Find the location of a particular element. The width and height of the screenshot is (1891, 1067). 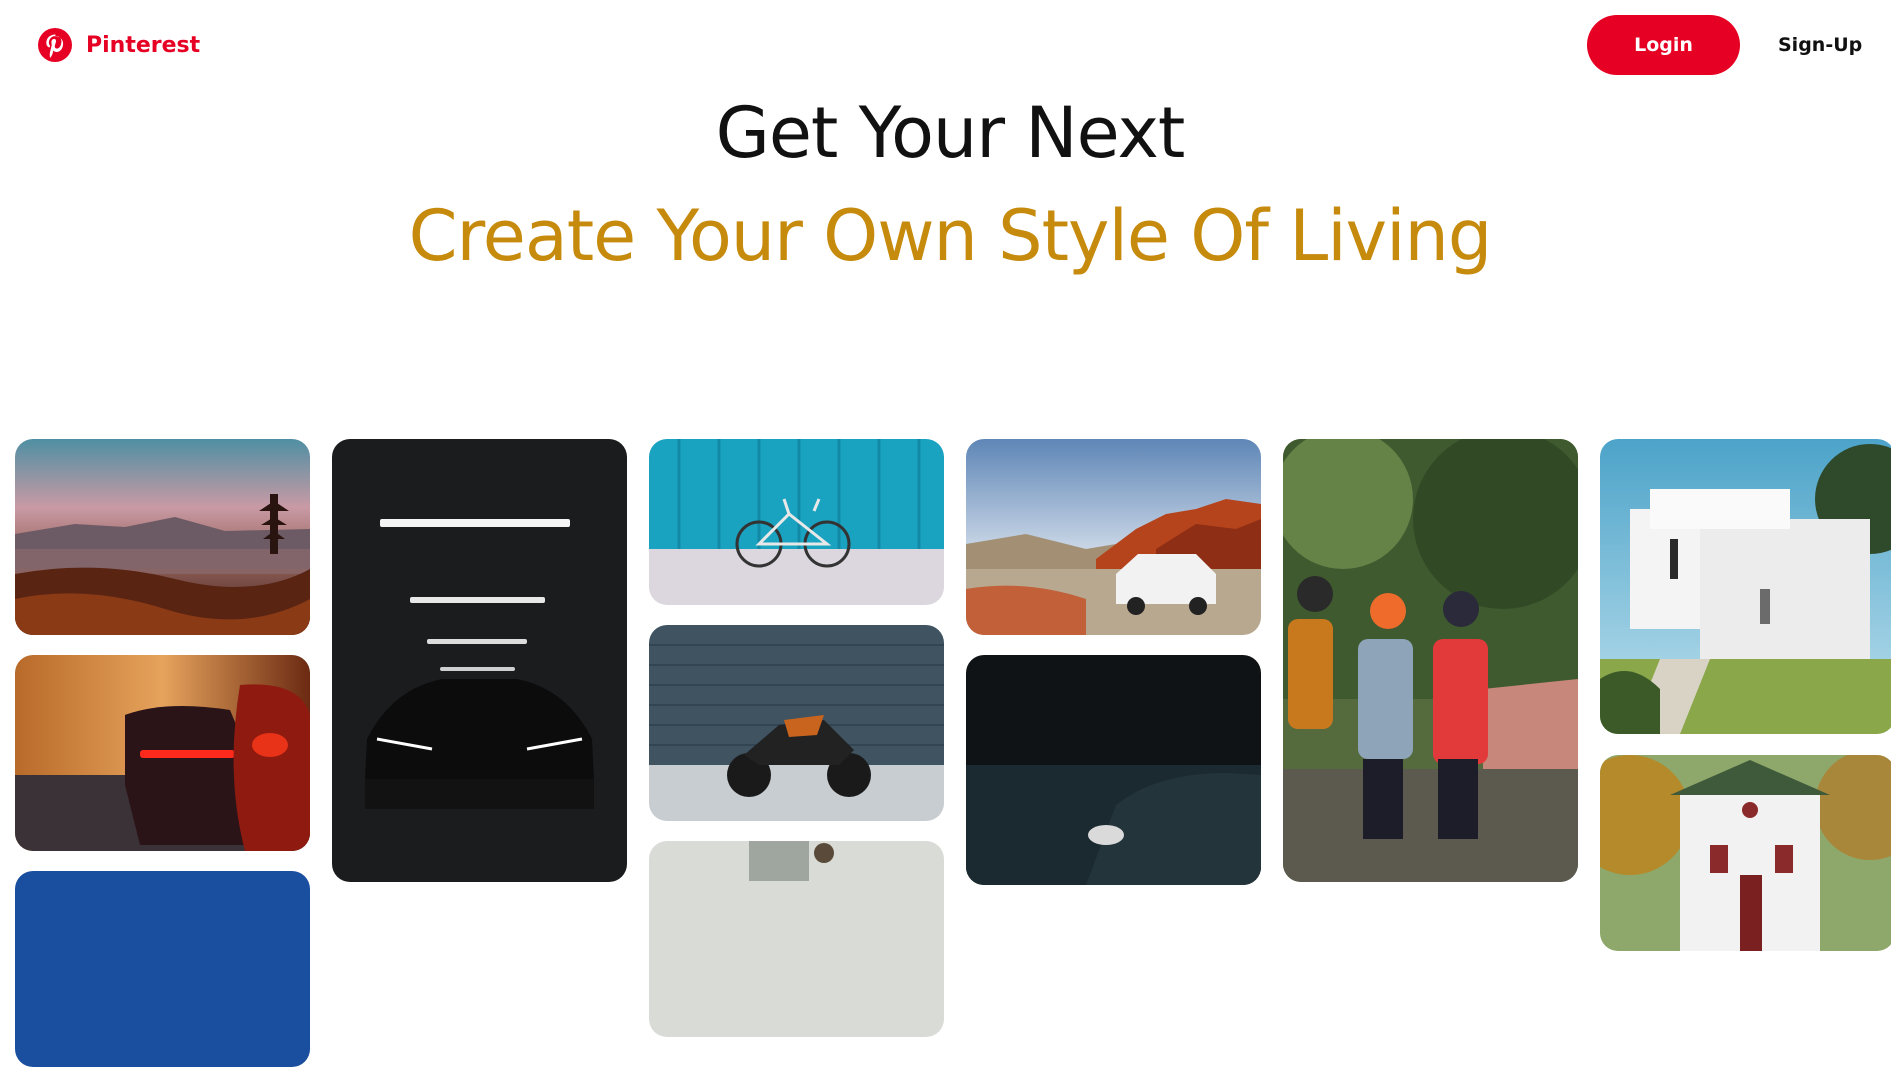

pin-white-modern-house is located at coordinates (1745, 586).